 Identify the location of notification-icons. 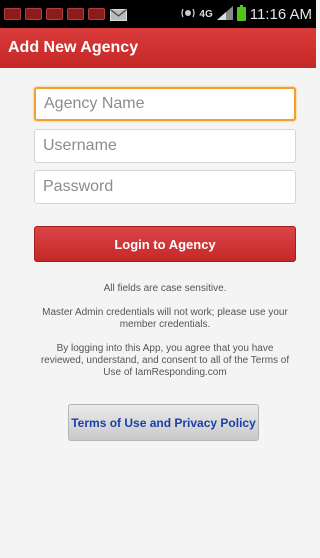
(65, 14).